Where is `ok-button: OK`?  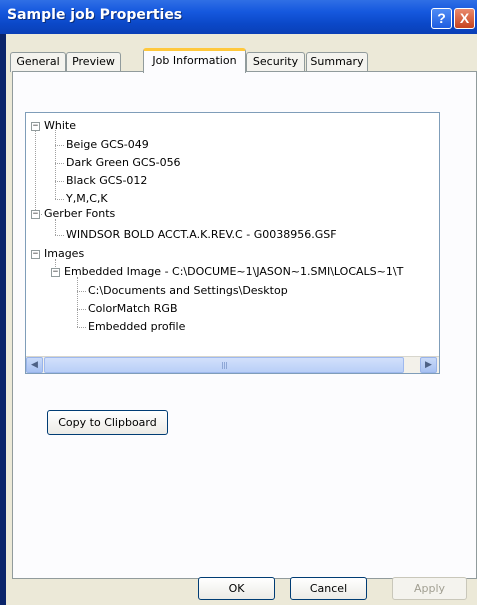
ok-button: OK is located at coordinates (236, 588).